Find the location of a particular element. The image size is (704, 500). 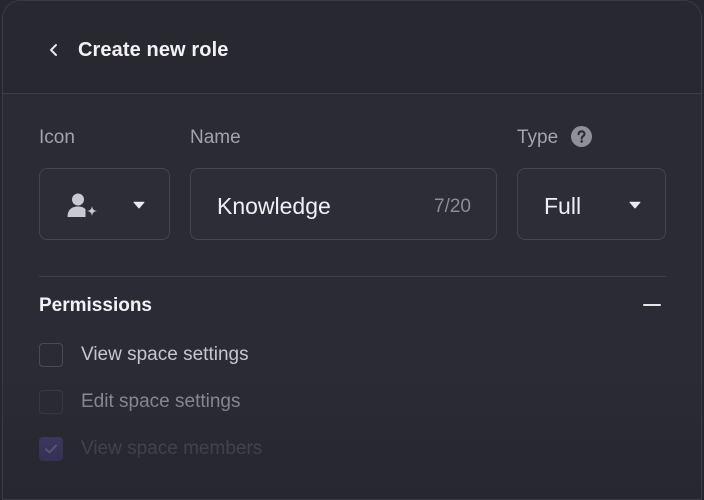

icon-select is located at coordinates (104, 204).